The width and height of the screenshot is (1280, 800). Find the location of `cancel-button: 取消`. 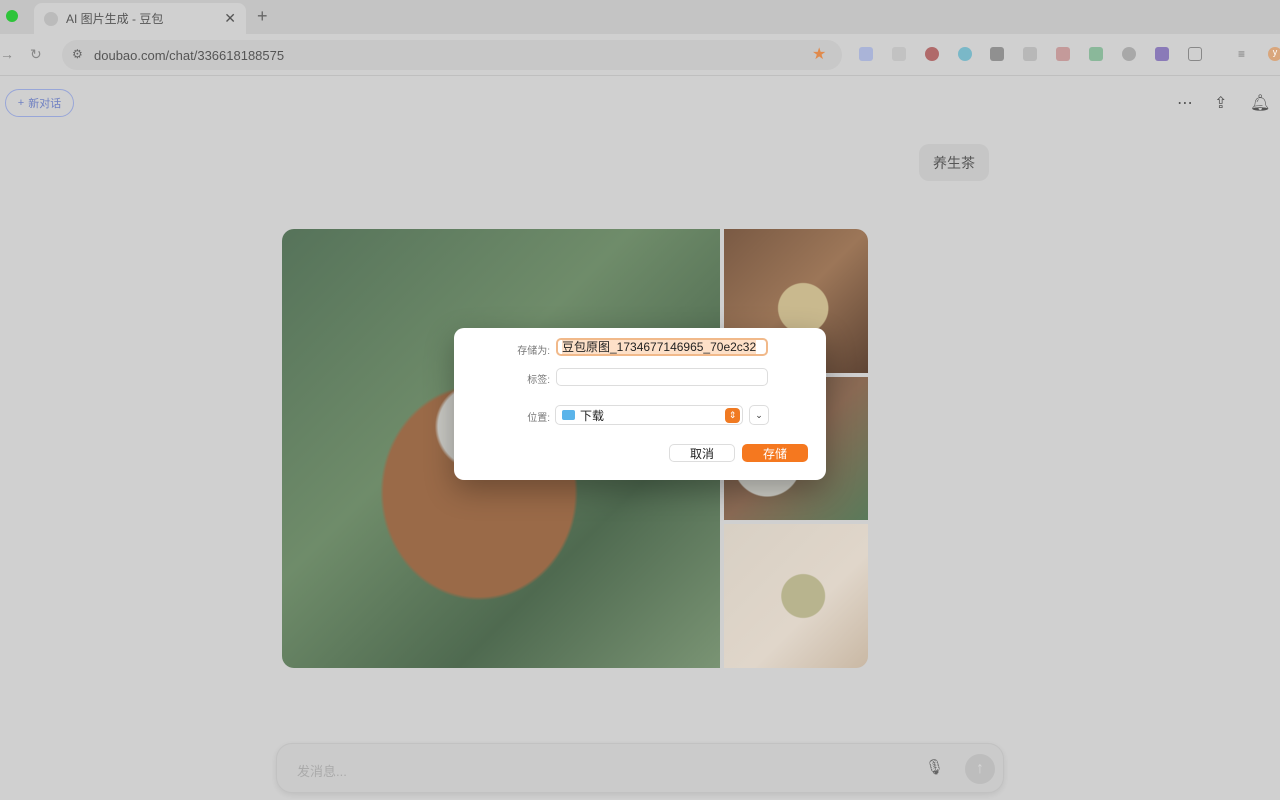

cancel-button: 取消 is located at coordinates (702, 453).